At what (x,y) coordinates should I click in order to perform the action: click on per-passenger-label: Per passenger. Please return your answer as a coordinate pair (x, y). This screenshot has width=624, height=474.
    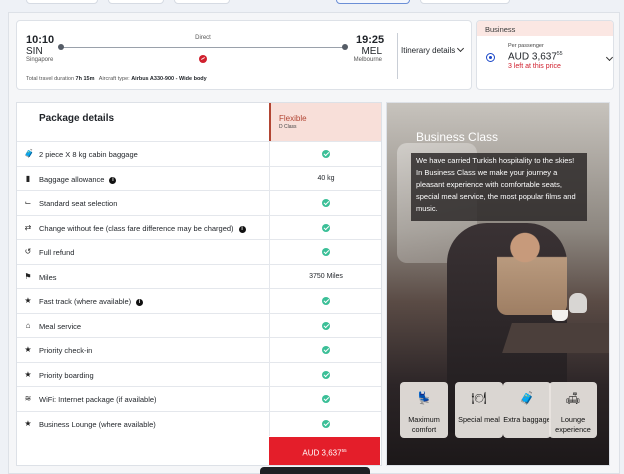
    Looking at the image, I should click on (526, 46).